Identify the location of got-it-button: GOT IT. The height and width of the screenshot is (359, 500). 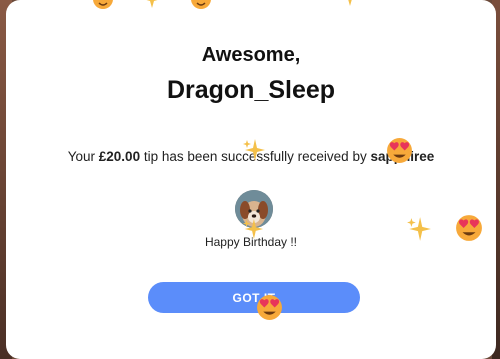
(254, 297).